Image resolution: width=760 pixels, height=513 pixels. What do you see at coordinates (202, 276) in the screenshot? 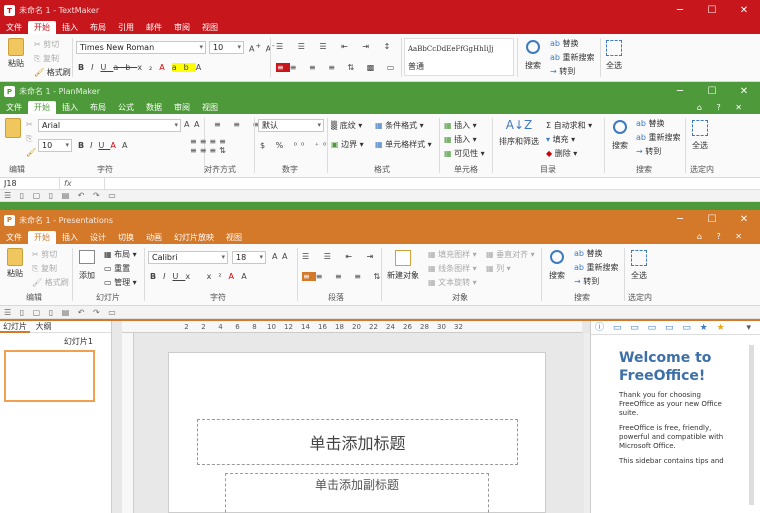
I see `text-format-buttons: BIUx x²AA` at bounding box center [202, 276].